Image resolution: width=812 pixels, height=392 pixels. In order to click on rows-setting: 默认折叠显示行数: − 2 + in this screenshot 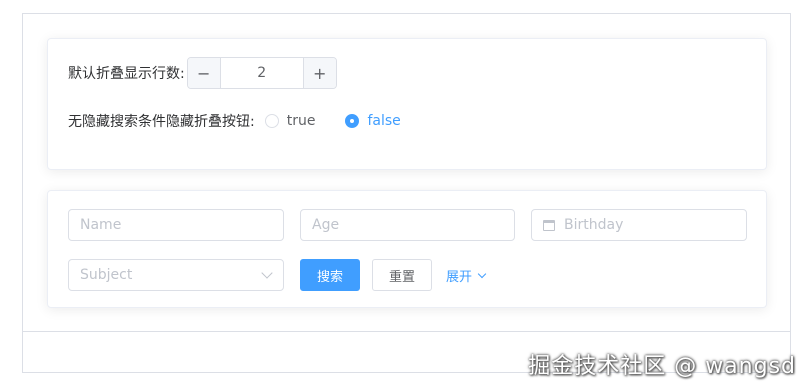, I will do `click(202, 73)`.